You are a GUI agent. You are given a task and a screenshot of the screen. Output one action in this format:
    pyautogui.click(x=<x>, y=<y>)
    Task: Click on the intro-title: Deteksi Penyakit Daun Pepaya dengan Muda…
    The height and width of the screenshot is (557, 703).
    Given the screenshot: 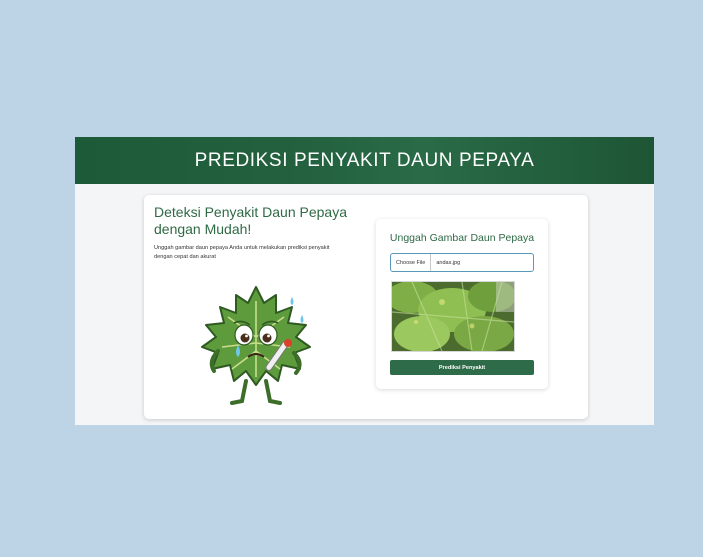 What is the action you would take?
    pyautogui.click(x=250, y=220)
    